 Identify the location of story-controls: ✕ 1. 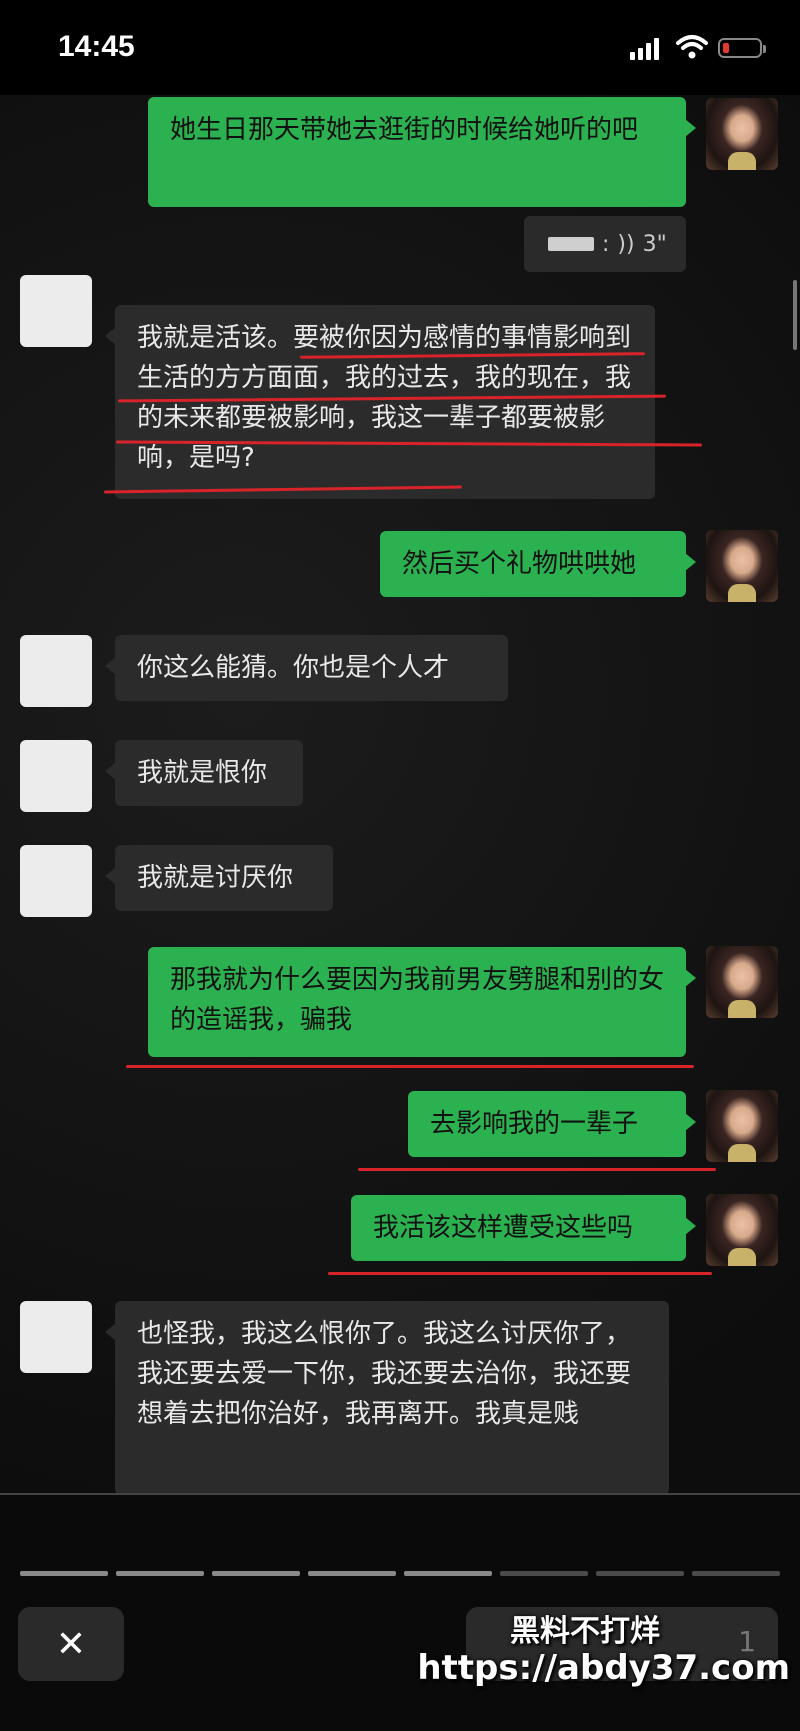
(400, 1613).